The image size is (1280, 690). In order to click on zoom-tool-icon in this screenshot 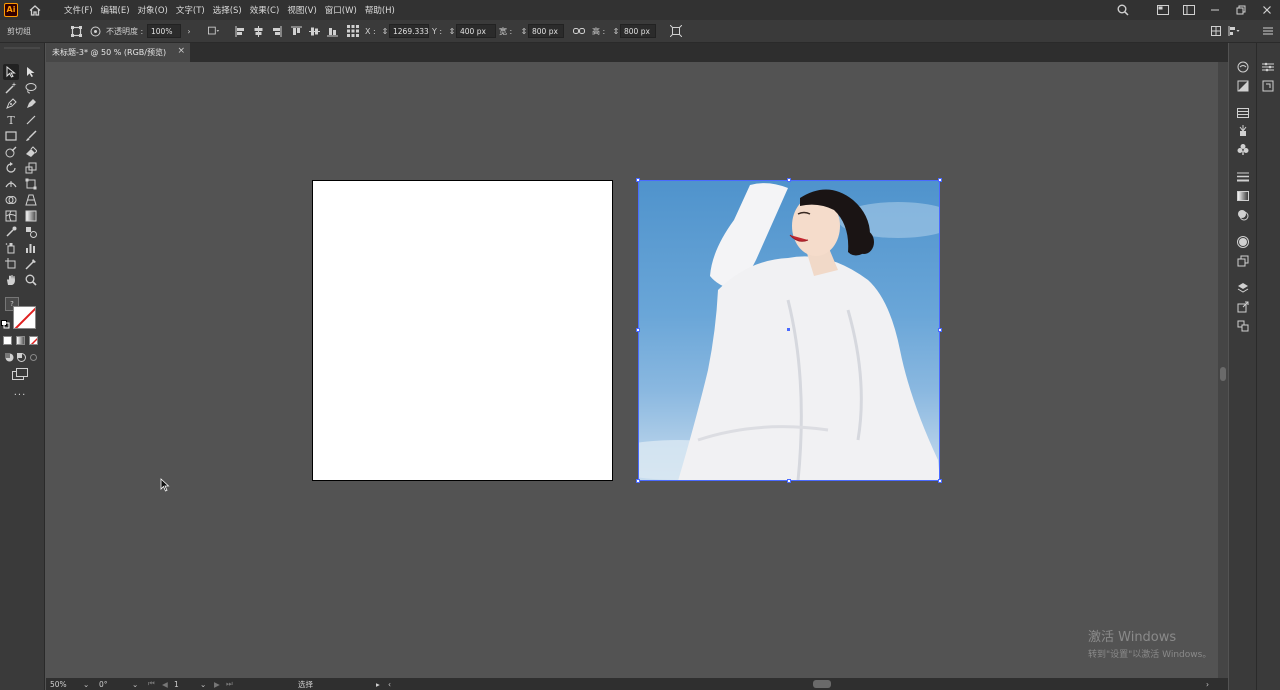, I will do `click(31, 280)`.